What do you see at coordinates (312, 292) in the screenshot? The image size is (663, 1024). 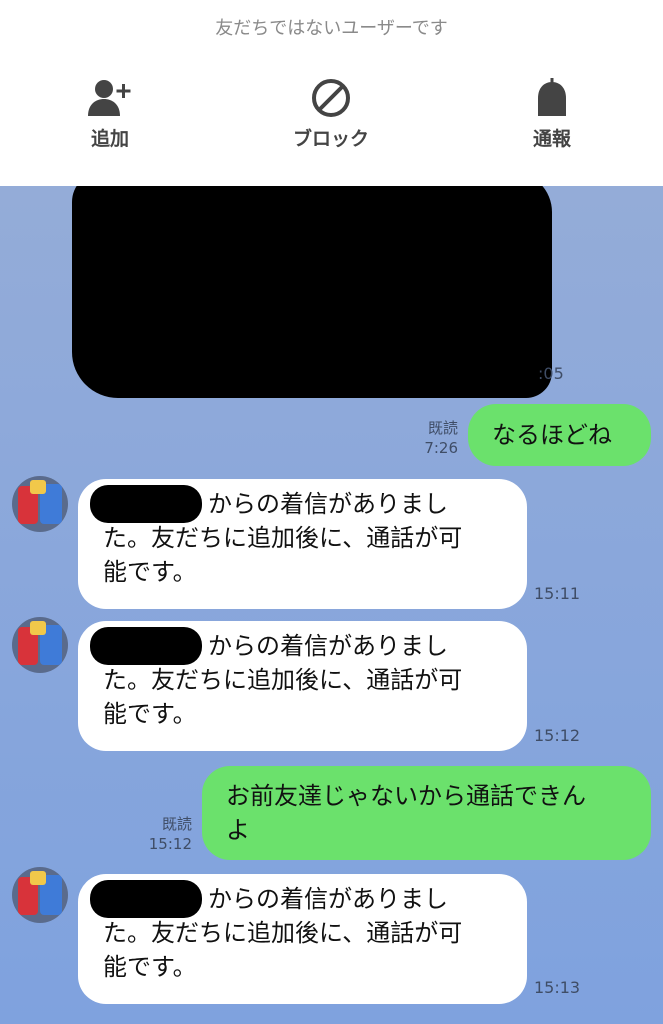 I see `redacted-message` at bounding box center [312, 292].